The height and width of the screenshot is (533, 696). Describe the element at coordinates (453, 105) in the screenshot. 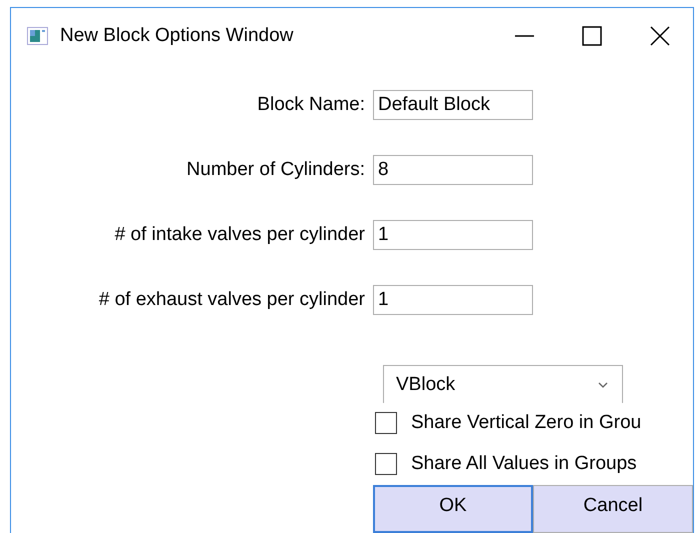

I see `input-field: Default Block` at that location.